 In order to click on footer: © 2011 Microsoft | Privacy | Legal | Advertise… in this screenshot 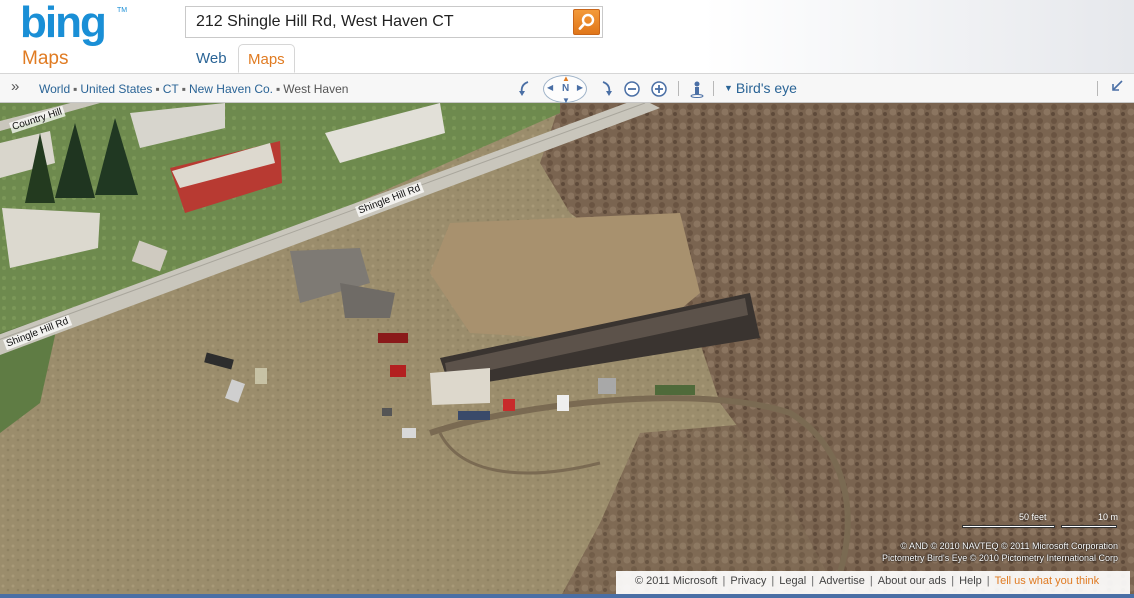, I will do `click(873, 582)`.